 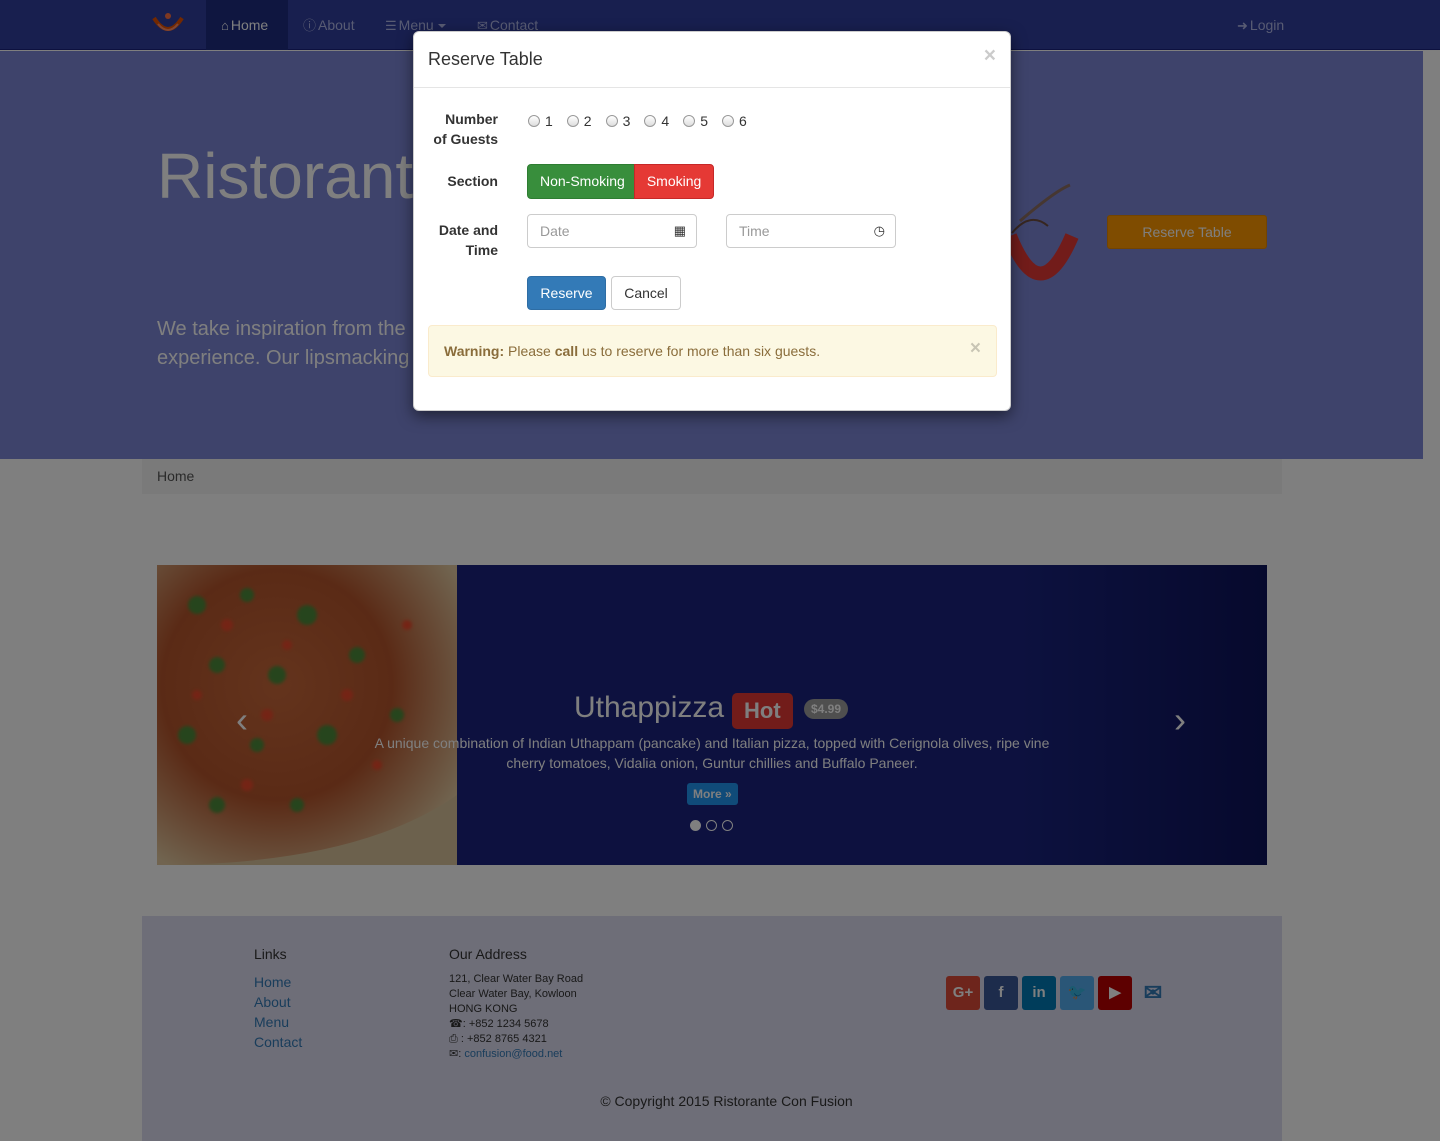 I want to click on guests-label: Number of Guests, so click(x=456, y=129).